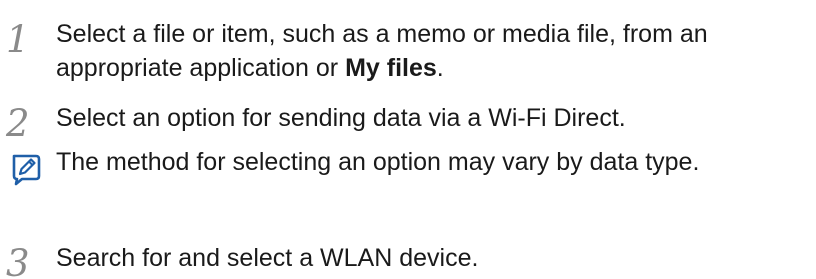 This screenshot has height=279, width=816. I want to click on step-text-bold: My files, so click(391, 68).